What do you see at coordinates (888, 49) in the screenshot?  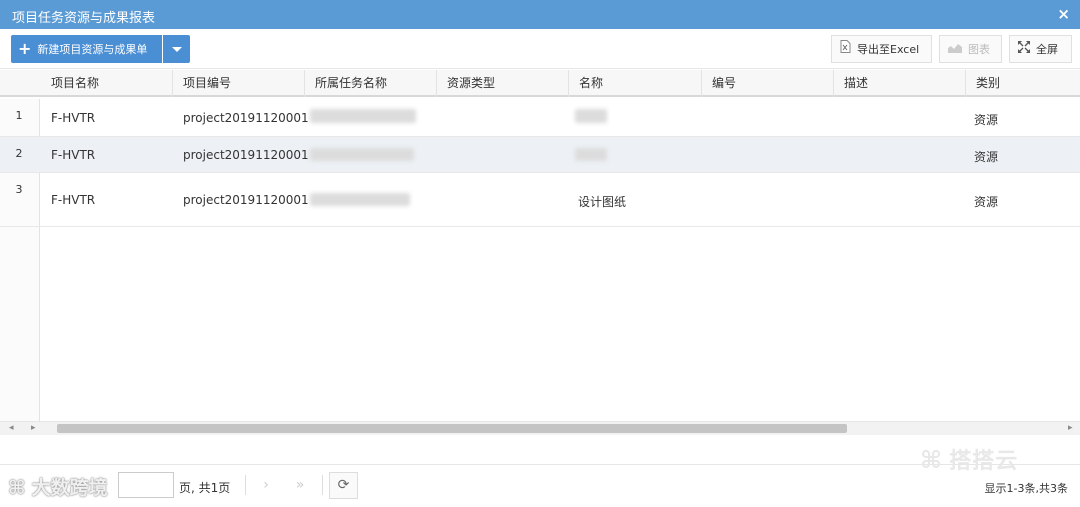 I see `export-excel-label: 导出至Excel` at bounding box center [888, 49].